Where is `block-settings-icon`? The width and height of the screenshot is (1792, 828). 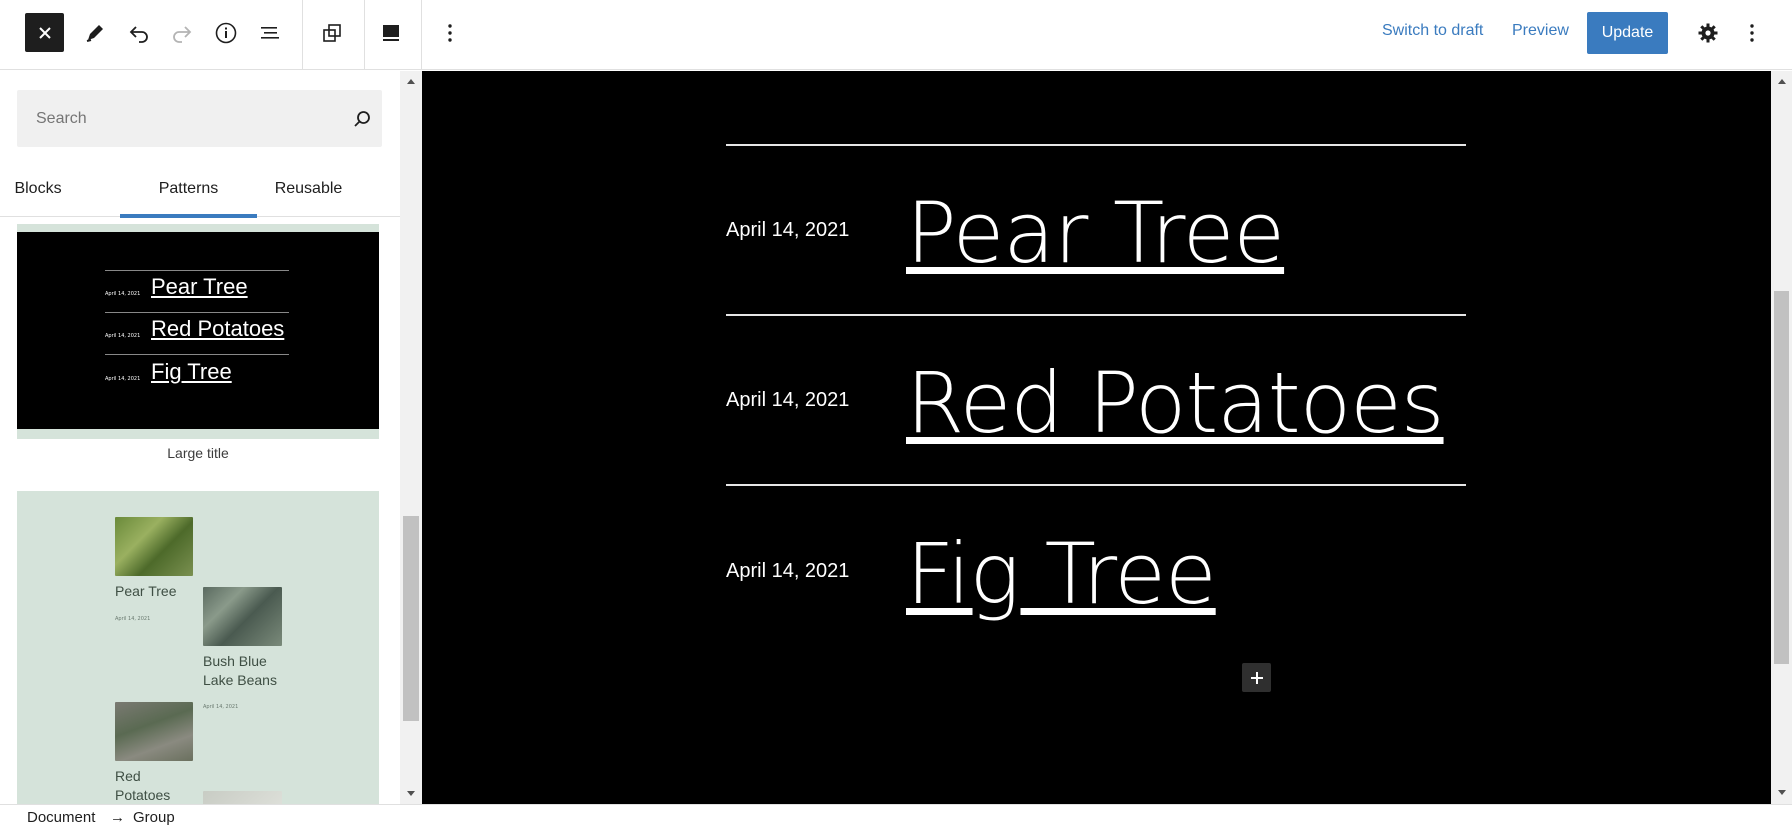 block-settings-icon is located at coordinates (332, 33).